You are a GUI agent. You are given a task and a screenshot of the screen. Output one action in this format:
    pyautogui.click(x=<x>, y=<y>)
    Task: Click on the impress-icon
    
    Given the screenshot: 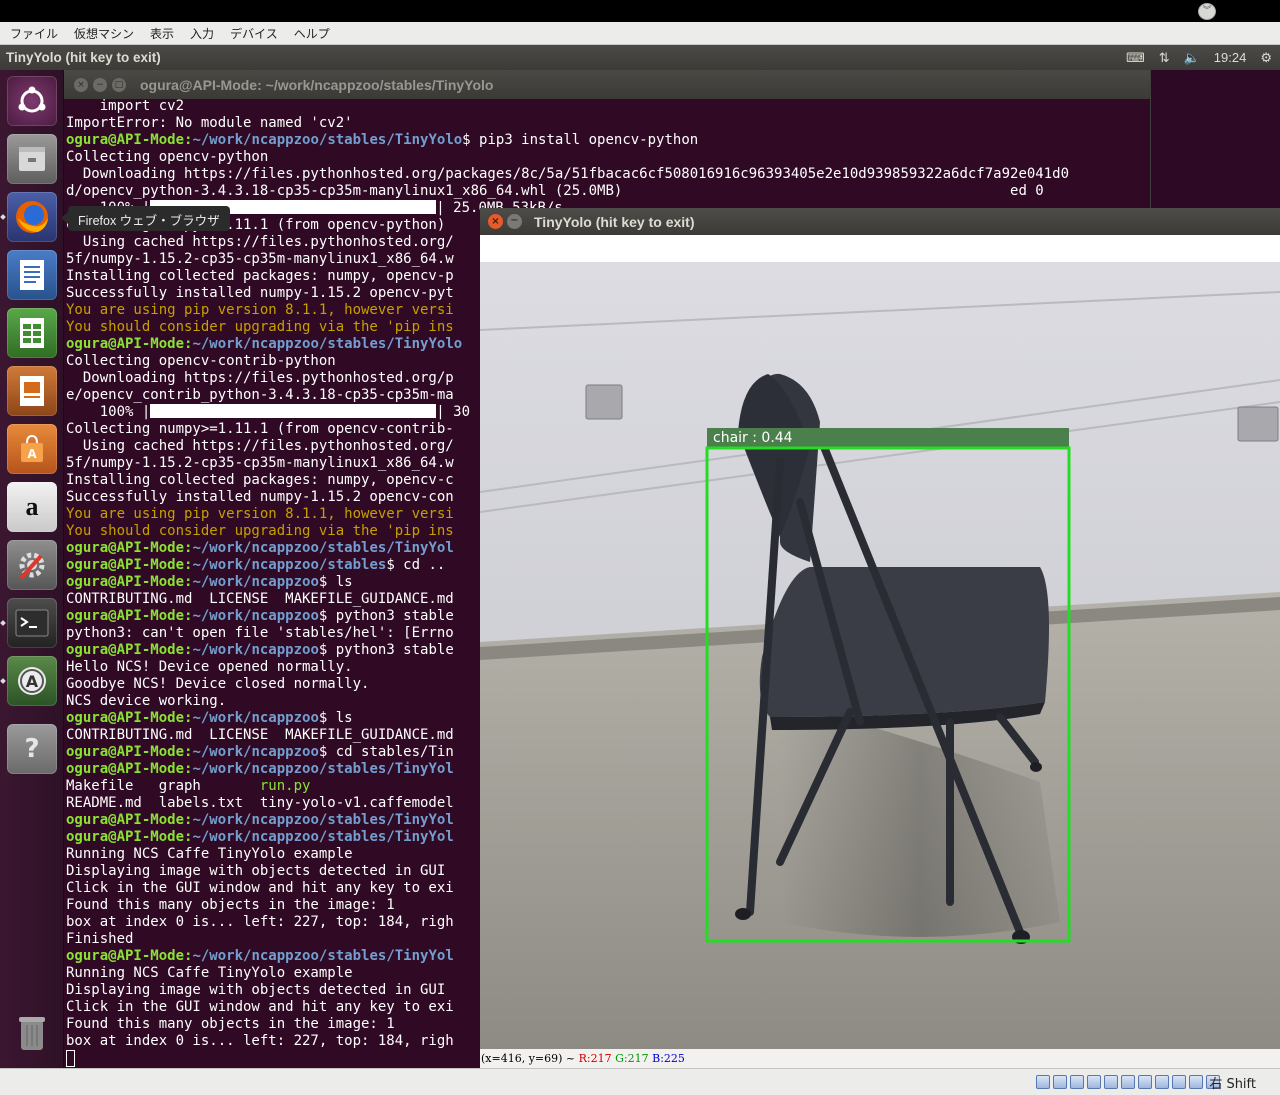 What is the action you would take?
    pyautogui.click(x=32, y=391)
    